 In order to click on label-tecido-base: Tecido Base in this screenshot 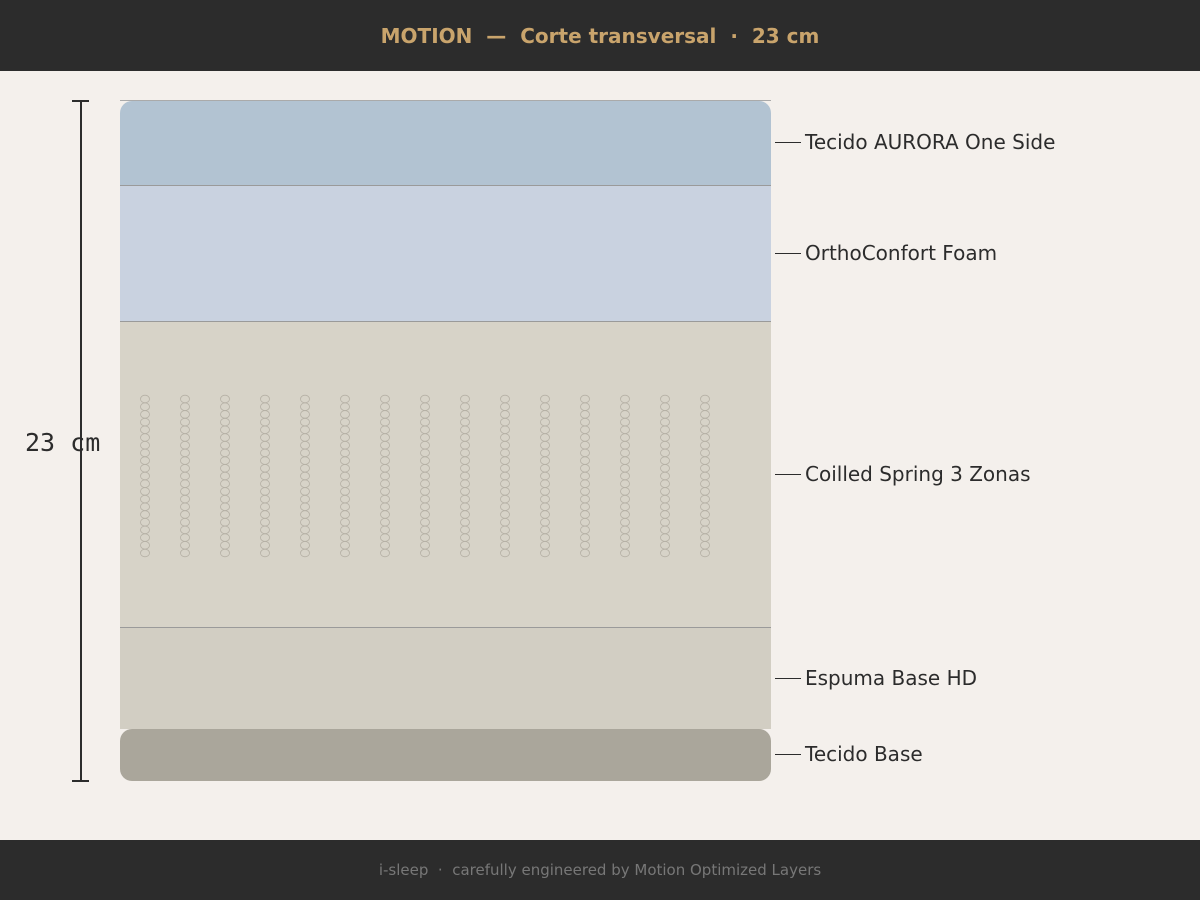, I will do `click(864, 754)`.